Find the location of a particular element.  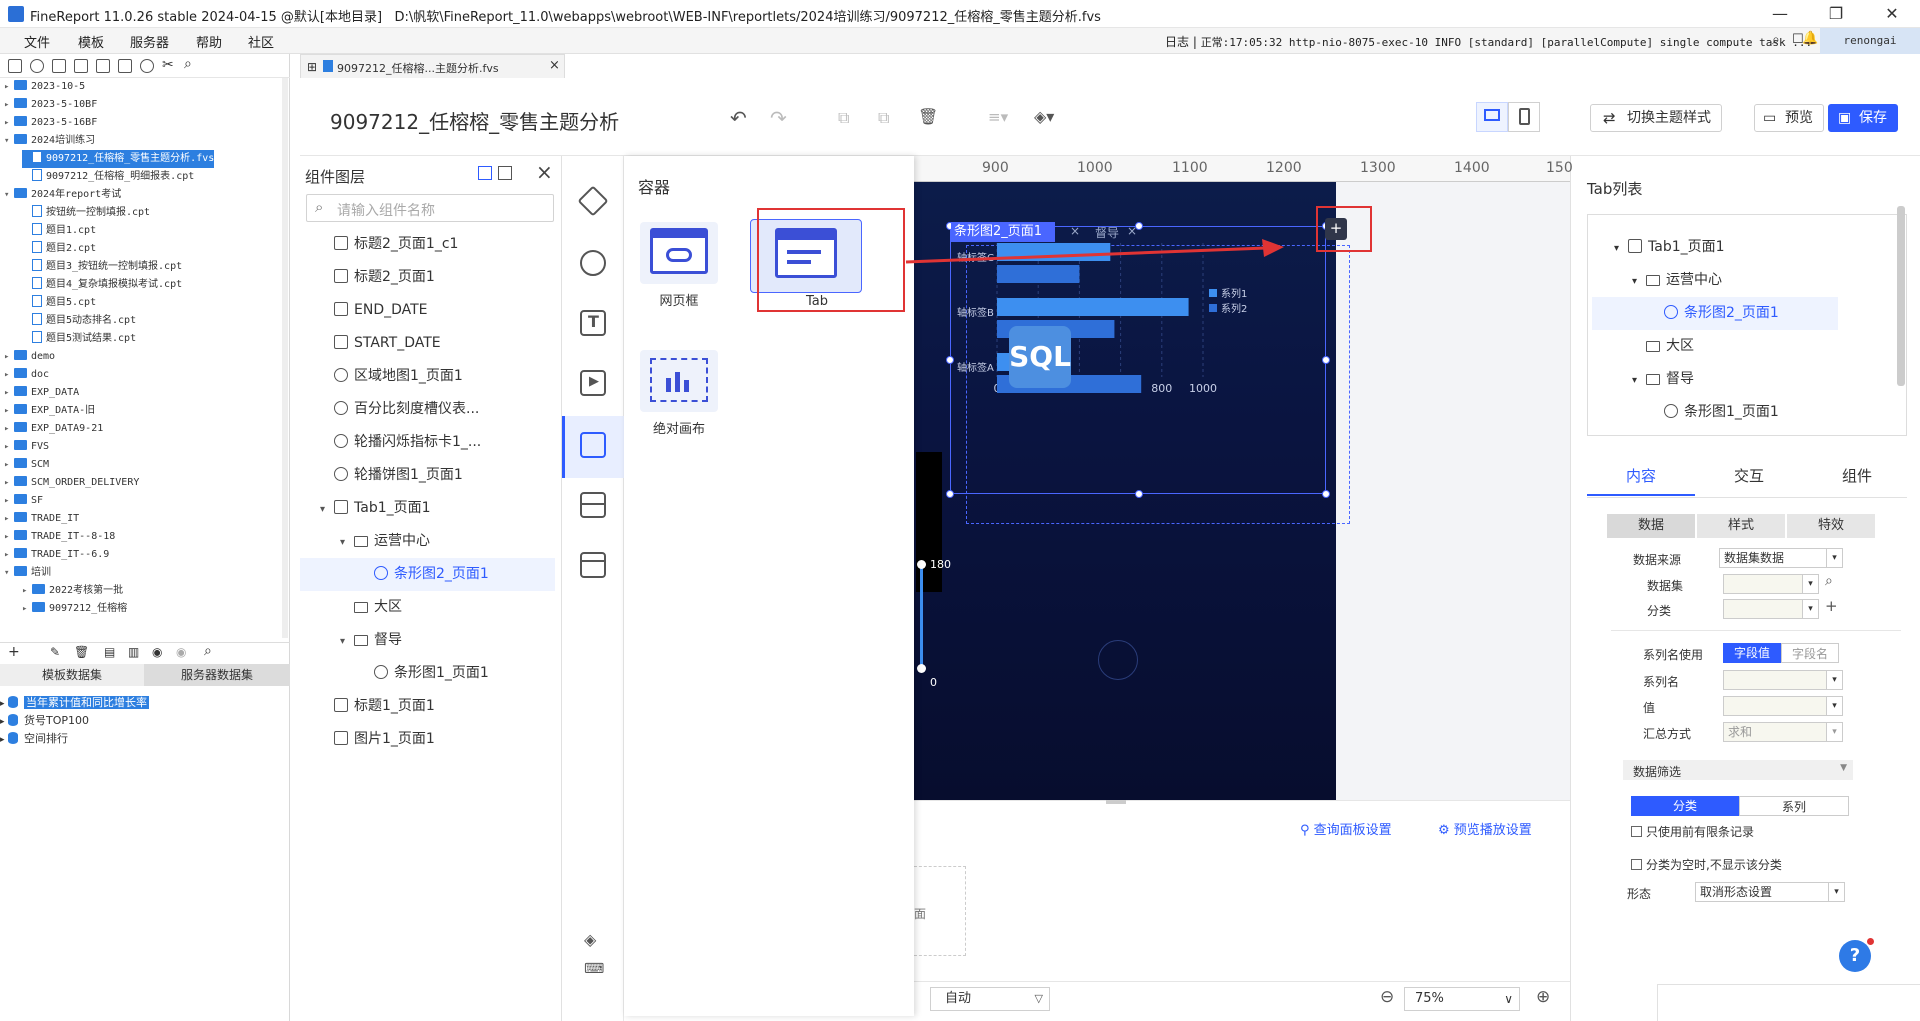

layout-mode-select: 自动 ▽ is located at coordinates (990, 999).